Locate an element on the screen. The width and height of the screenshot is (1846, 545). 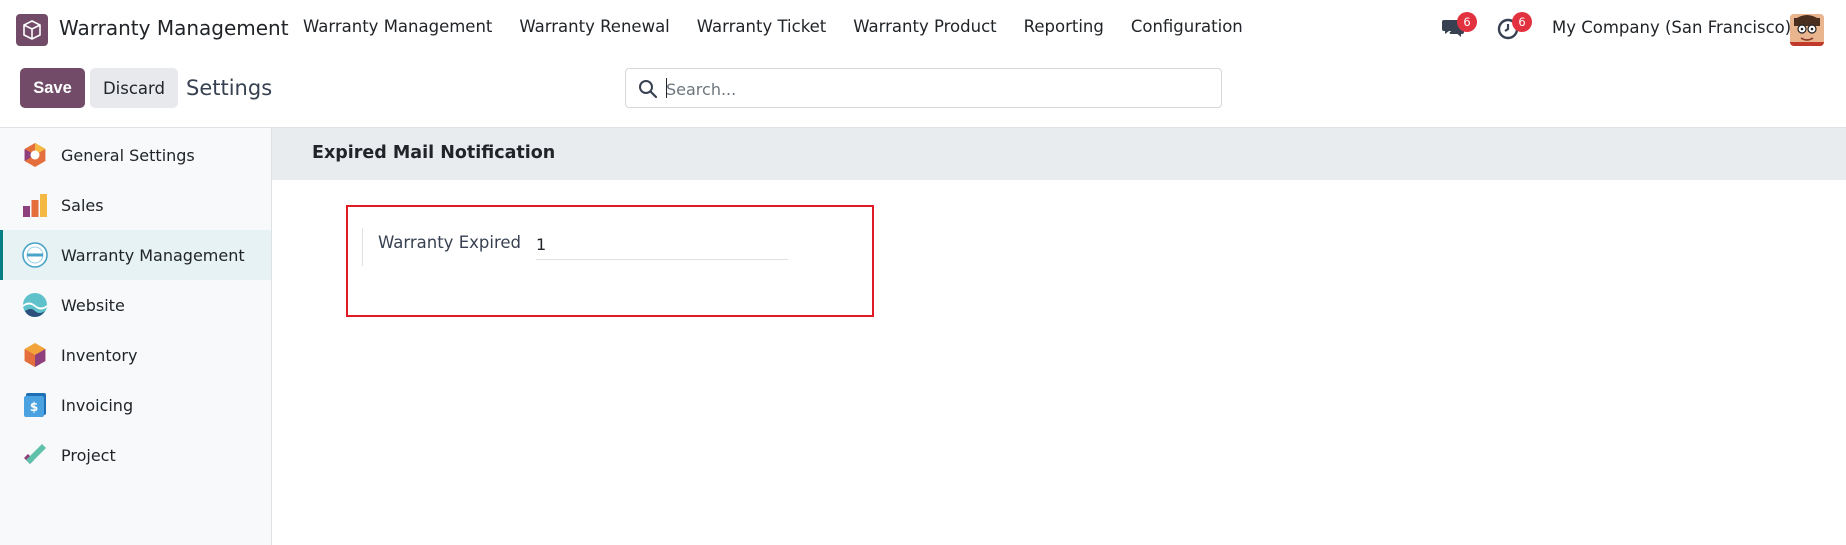
sidebar-label-warranty-management: Warranty Management is located at coordinates (153, 255).